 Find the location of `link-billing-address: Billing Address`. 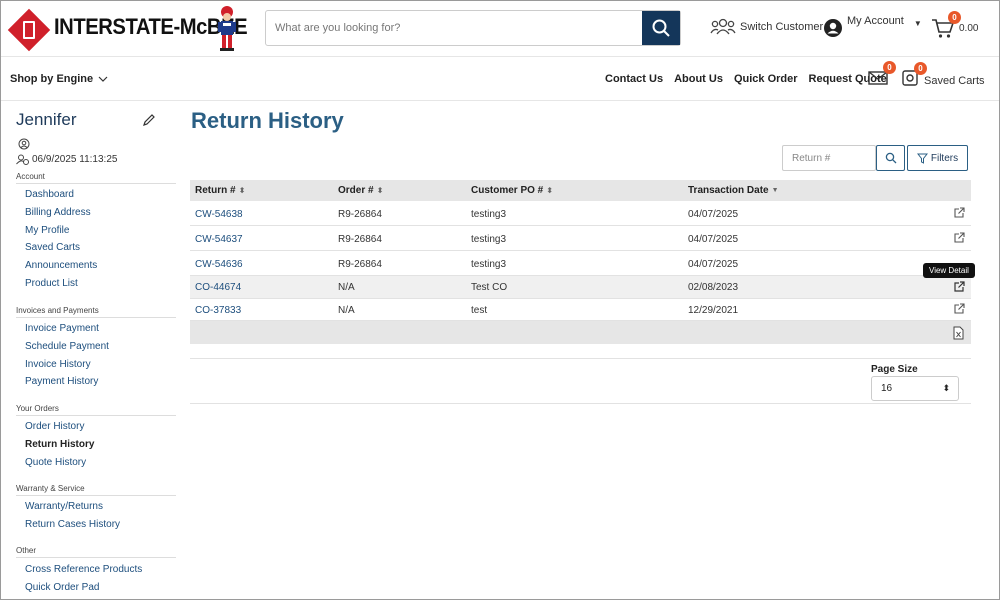

link-billing-address: Billing Address is located at coordinates (58, 212).